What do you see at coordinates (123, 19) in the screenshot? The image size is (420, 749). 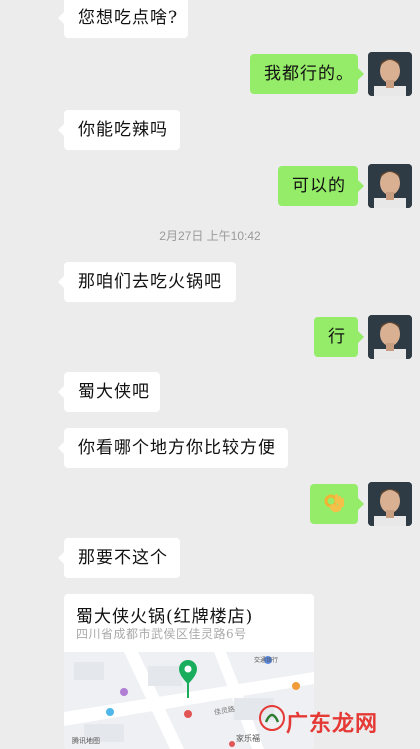 I see `message-bubble-incoming: 您想吃点啥?` at bounding box center [123, 19].